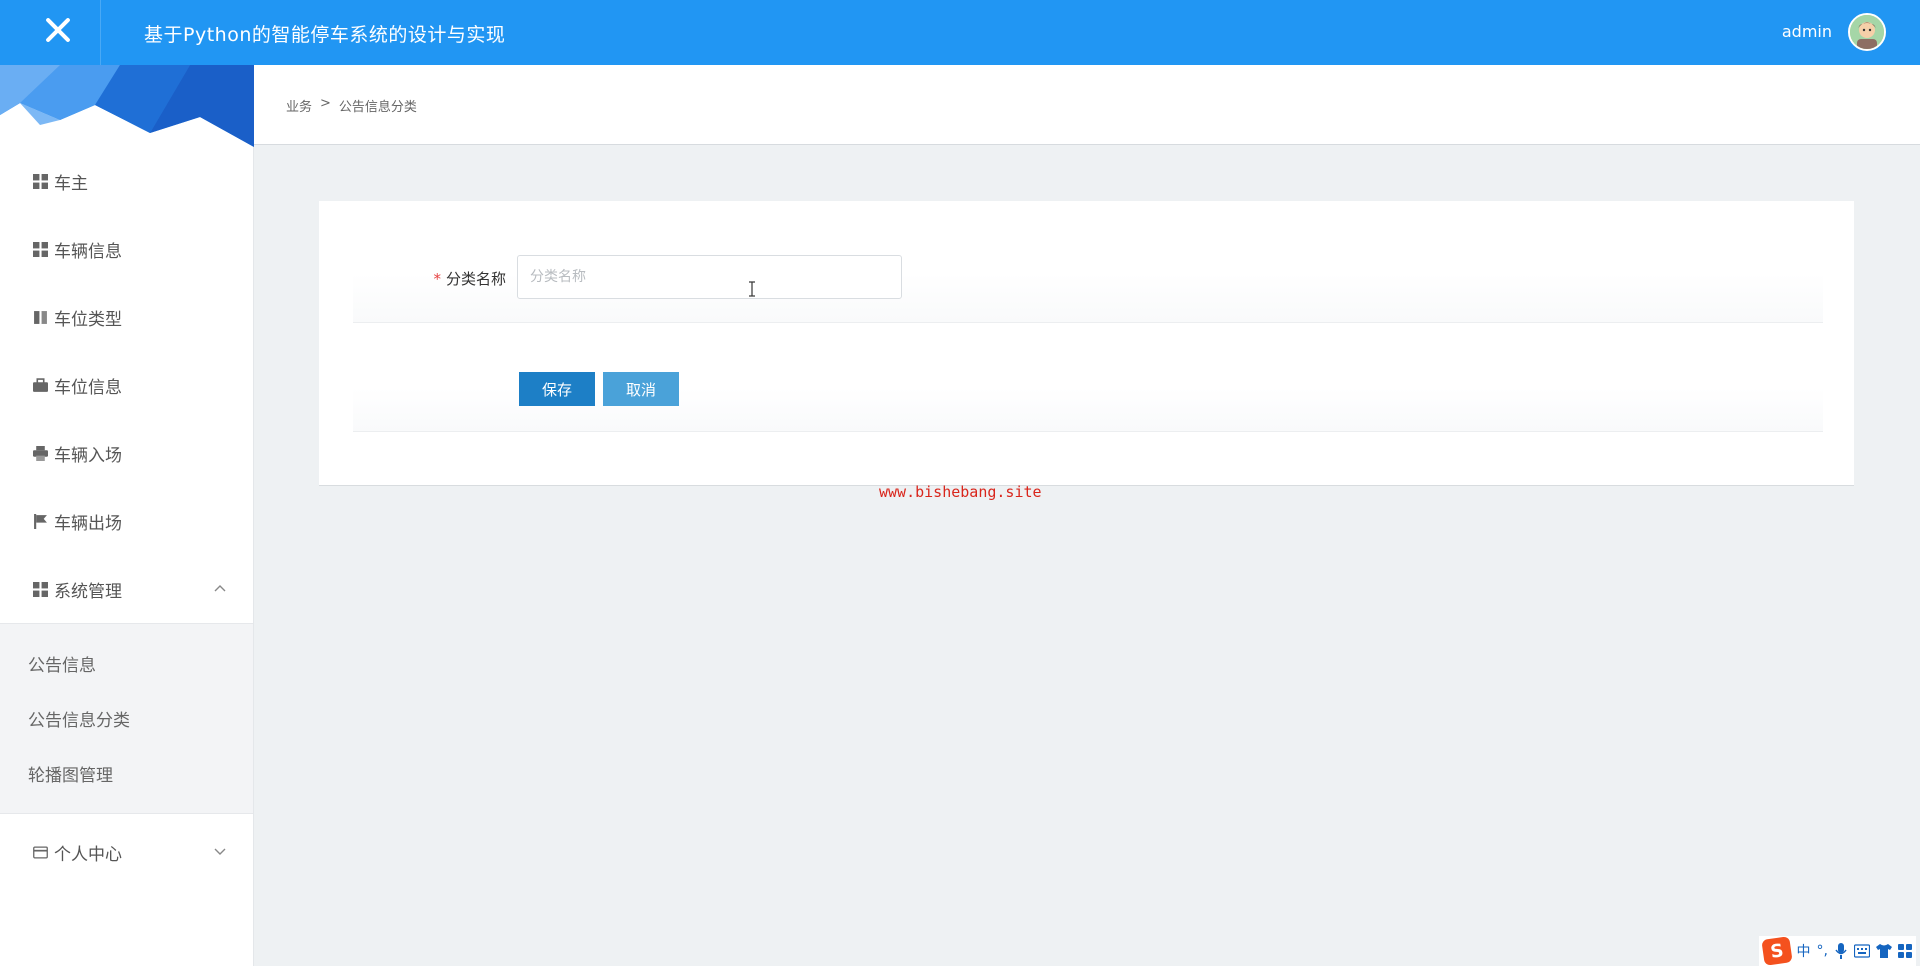 This screenshot has height=966, width=1920. I want to click on text-cursor-icon, so click(752, 289).